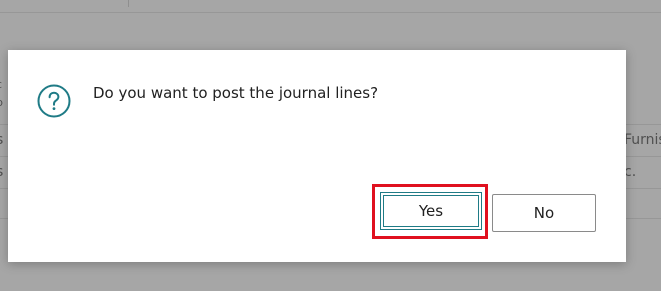 The height and width of the screenshot is (291, 661). What do you see at coordinates (630, 172) in the screenshot?
I see `background-text-fragment: c.` at bounding box center [630, 172].